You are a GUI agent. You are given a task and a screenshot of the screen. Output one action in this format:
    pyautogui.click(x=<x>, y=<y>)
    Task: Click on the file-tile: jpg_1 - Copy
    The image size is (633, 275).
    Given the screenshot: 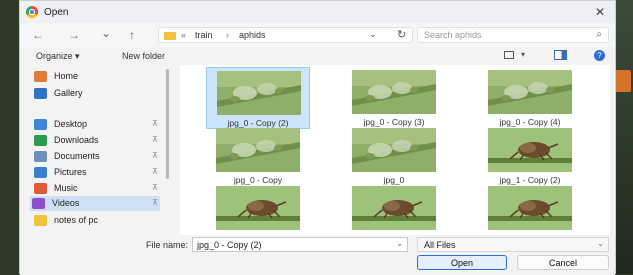 What is the action you would take?
    pyautogui.click(x=530, y=209)
    